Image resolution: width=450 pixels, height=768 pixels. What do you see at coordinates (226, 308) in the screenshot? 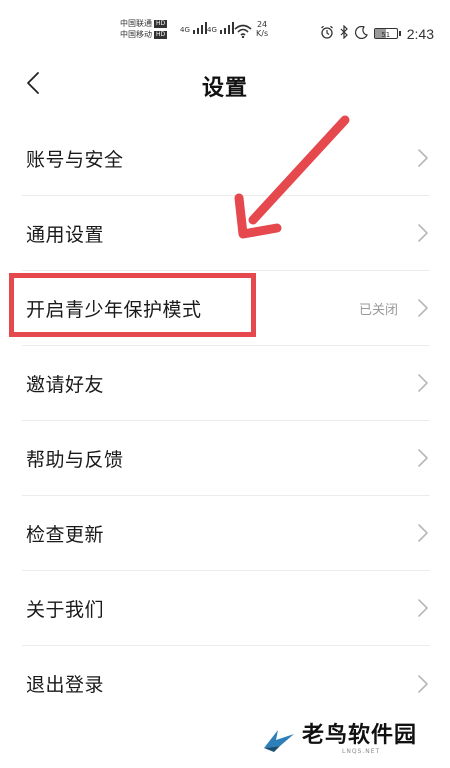
I see `settings-item-youth-mode: 开启青少年保护模式 已关闭` at bounding box center [226, 308].